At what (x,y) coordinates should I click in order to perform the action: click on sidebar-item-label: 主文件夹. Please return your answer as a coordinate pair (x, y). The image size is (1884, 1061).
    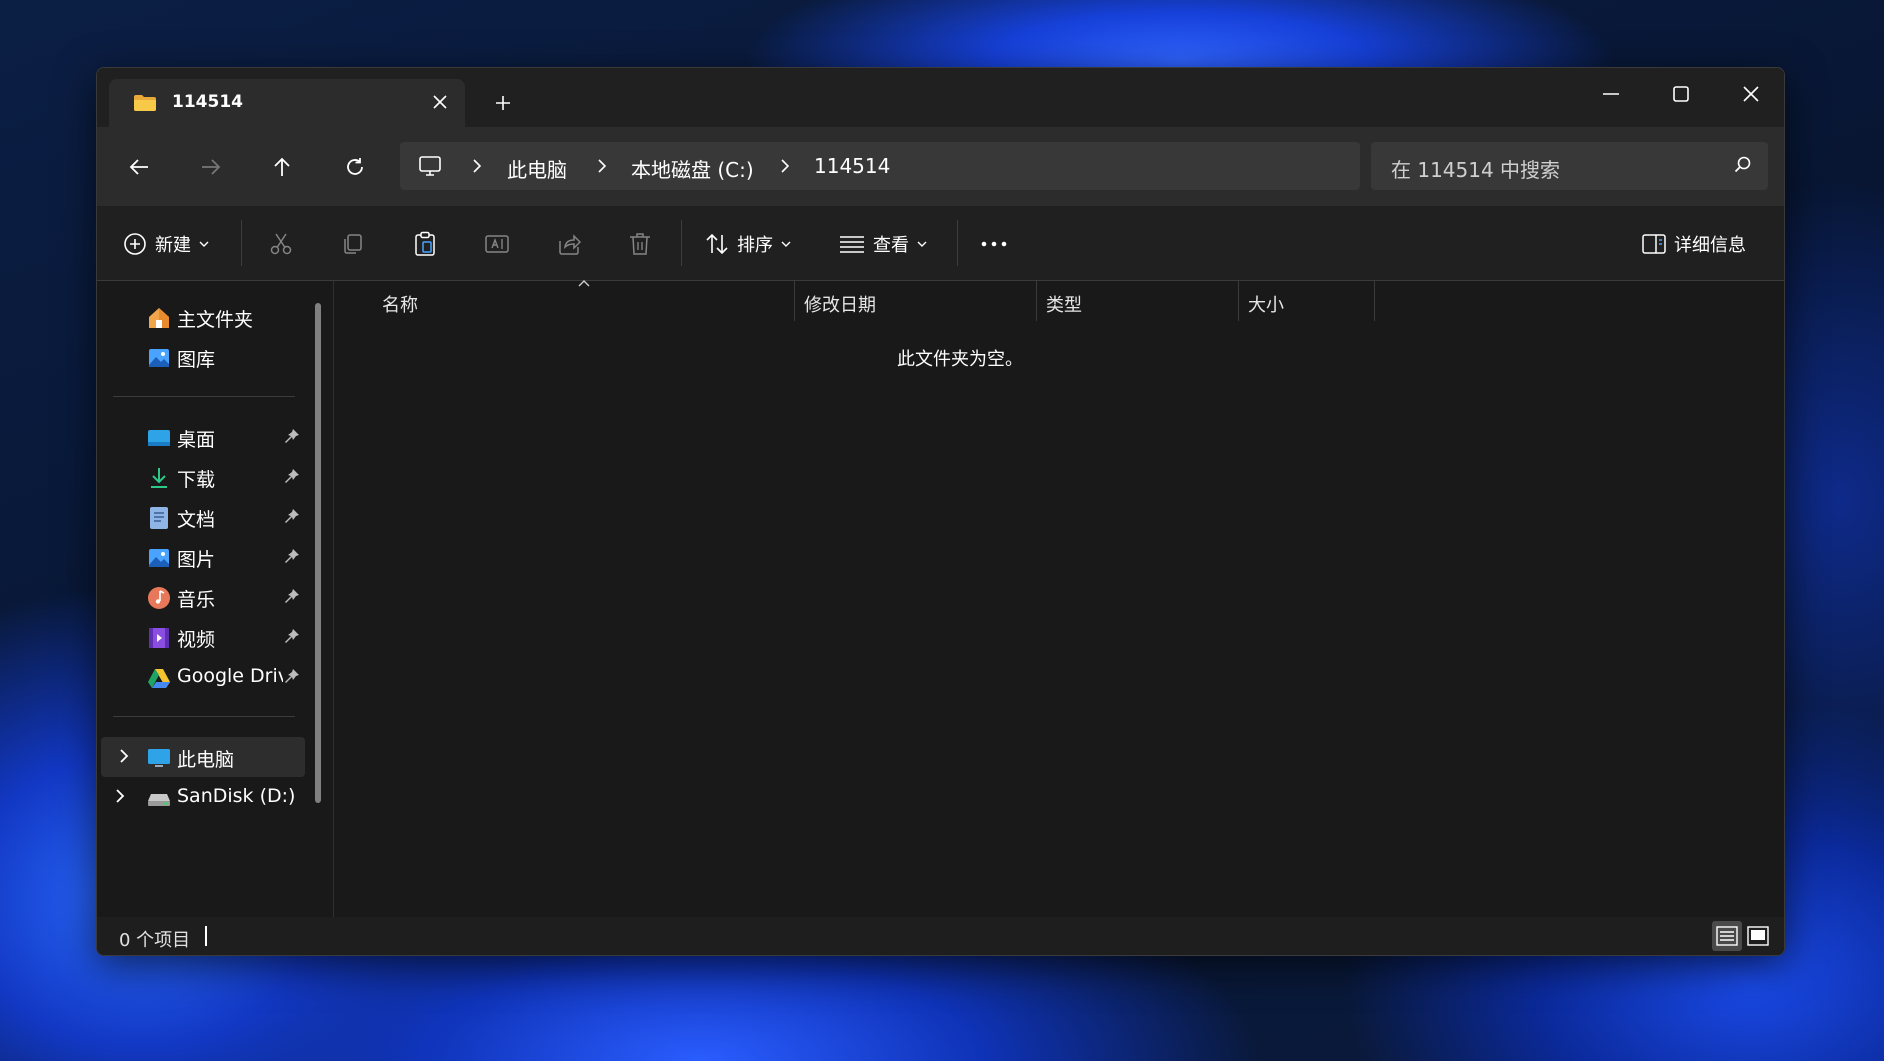
    Looking at the image, I should click on (215, 320).